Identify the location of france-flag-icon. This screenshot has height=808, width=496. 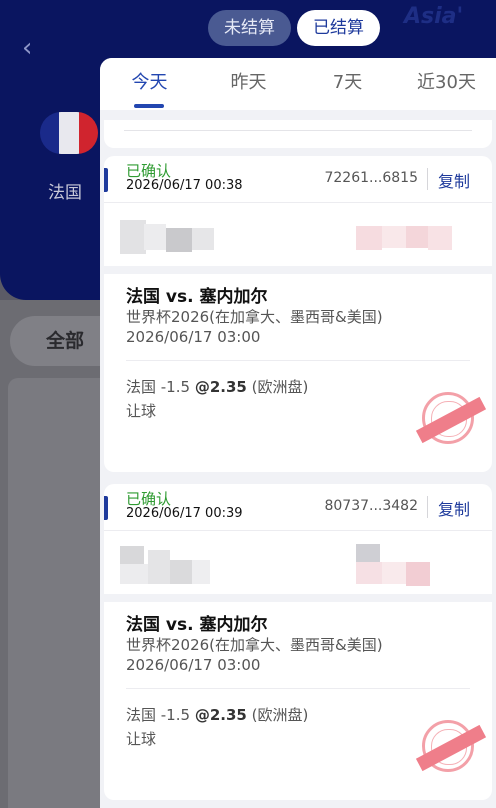
(69, 133).